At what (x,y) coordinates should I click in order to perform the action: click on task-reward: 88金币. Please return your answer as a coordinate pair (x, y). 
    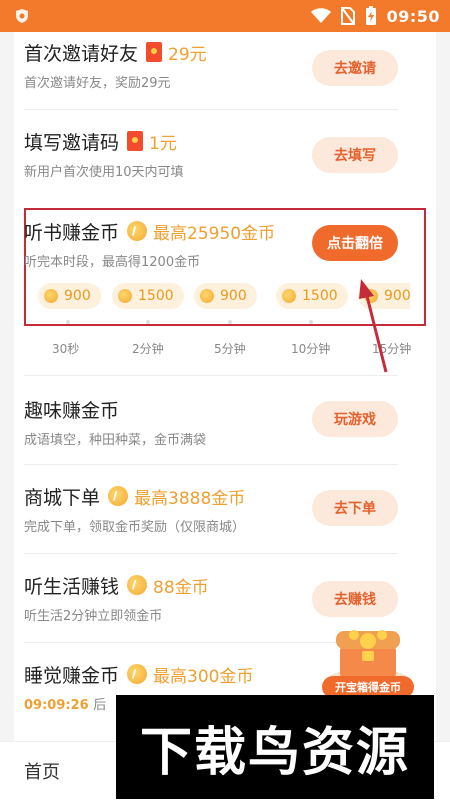
    Looking at the image, I should click on (181, 587).